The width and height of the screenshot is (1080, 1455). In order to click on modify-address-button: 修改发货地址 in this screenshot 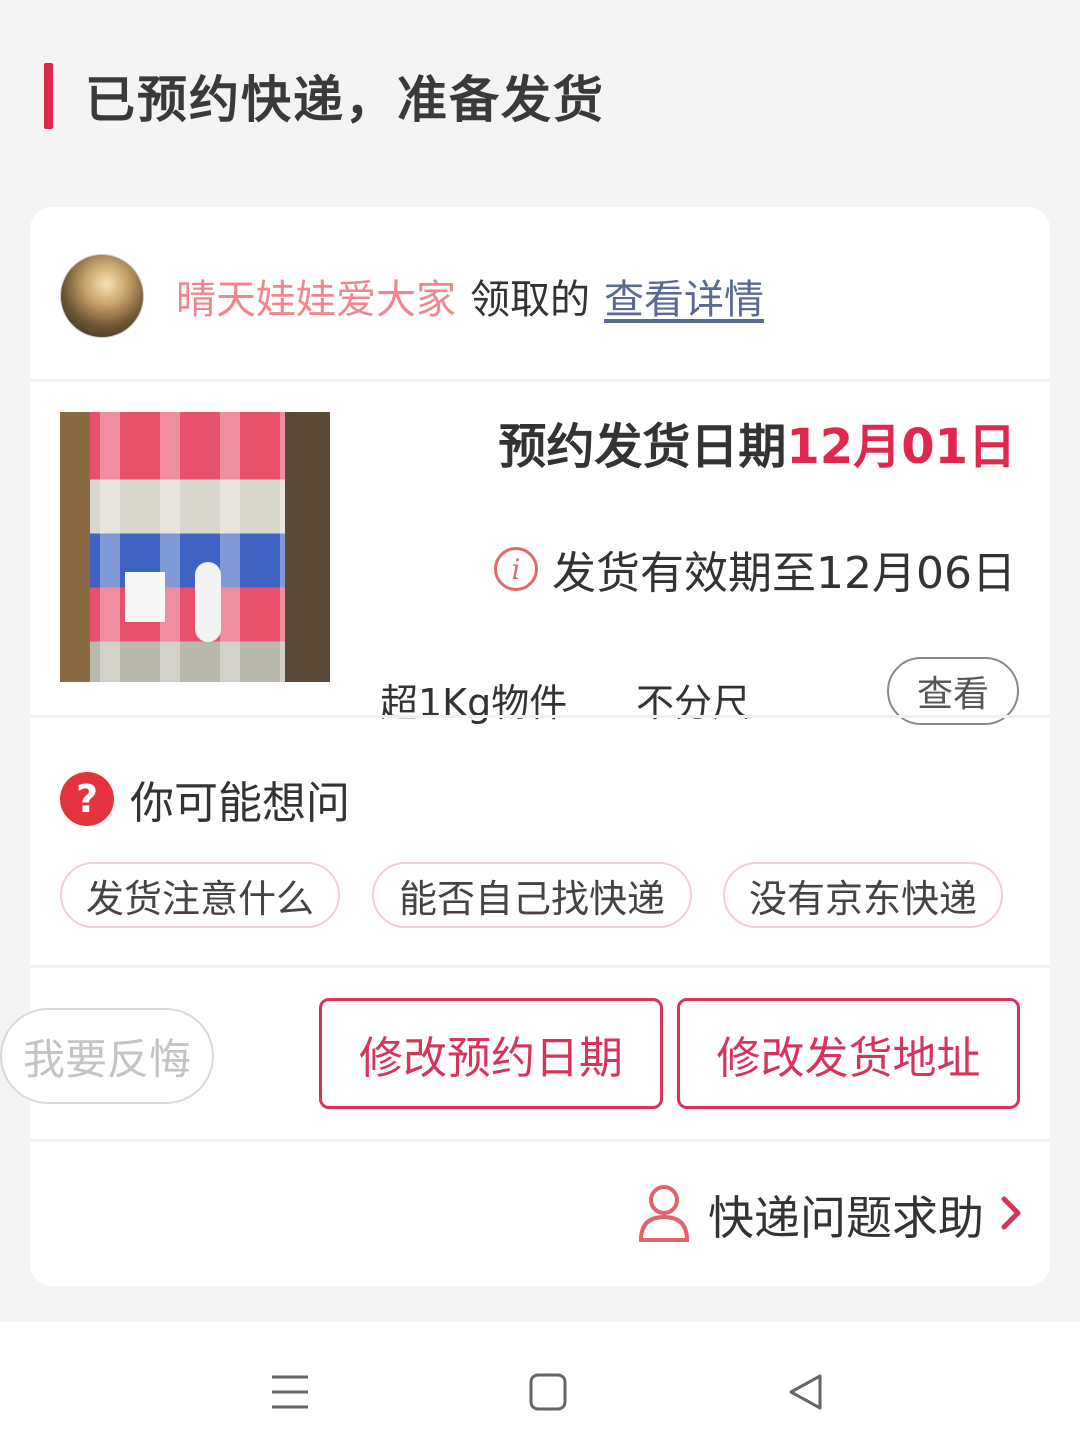, I will do `click(848, 1053)`.